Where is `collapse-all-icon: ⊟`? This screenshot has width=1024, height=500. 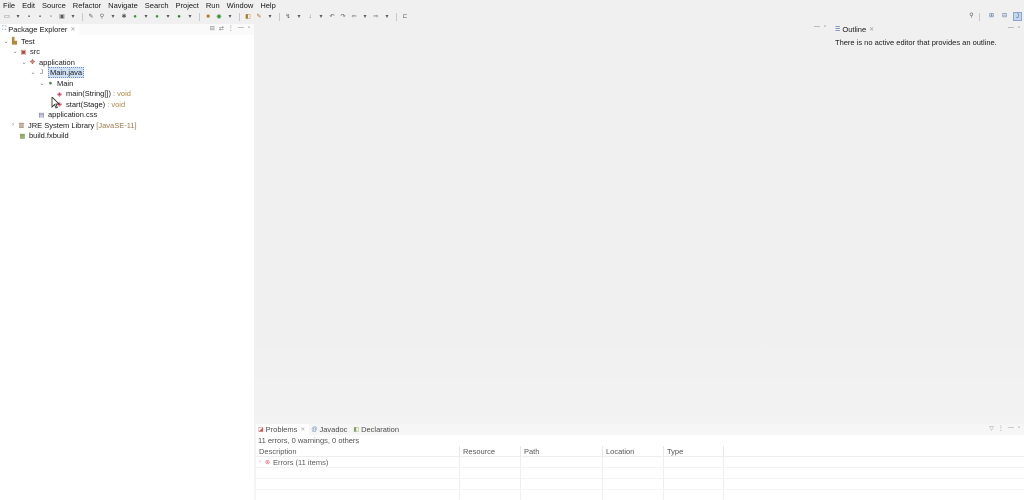
collapse-all-icon: ⊟ is located at coordinates (212, 28).